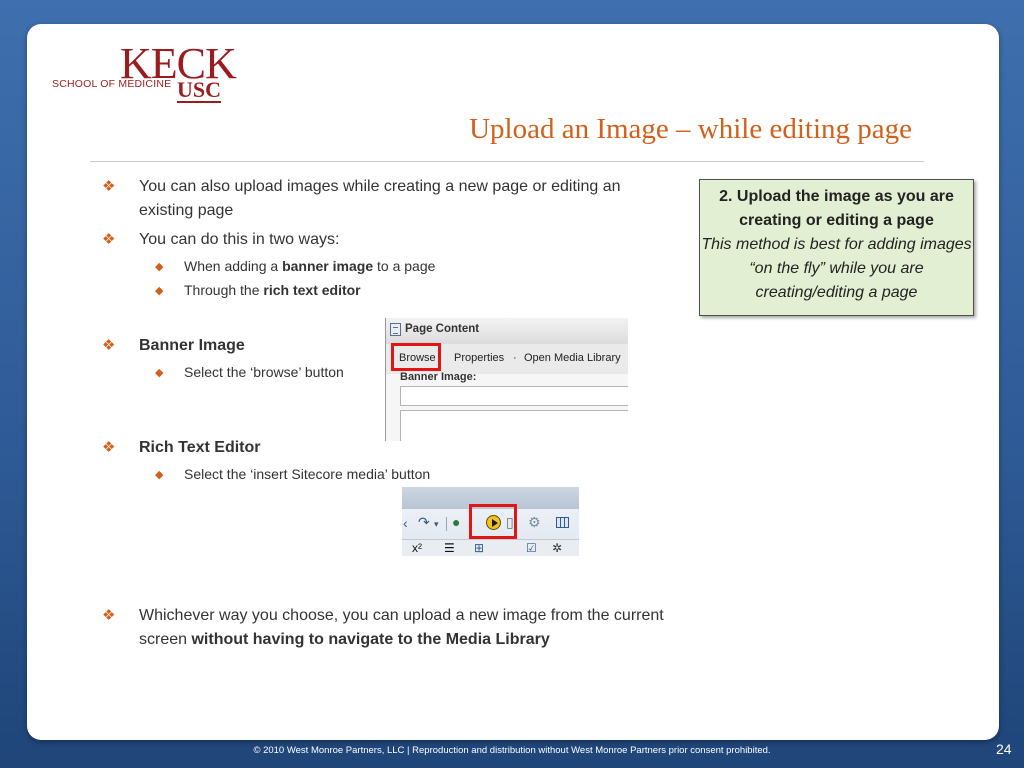  I want to click on rich-text-toolbar-screenshot: ‹ ↷ ▾ ● ▯ ⚙ x² ☰ ⊞ ☑ ✲, so click(490, 521).